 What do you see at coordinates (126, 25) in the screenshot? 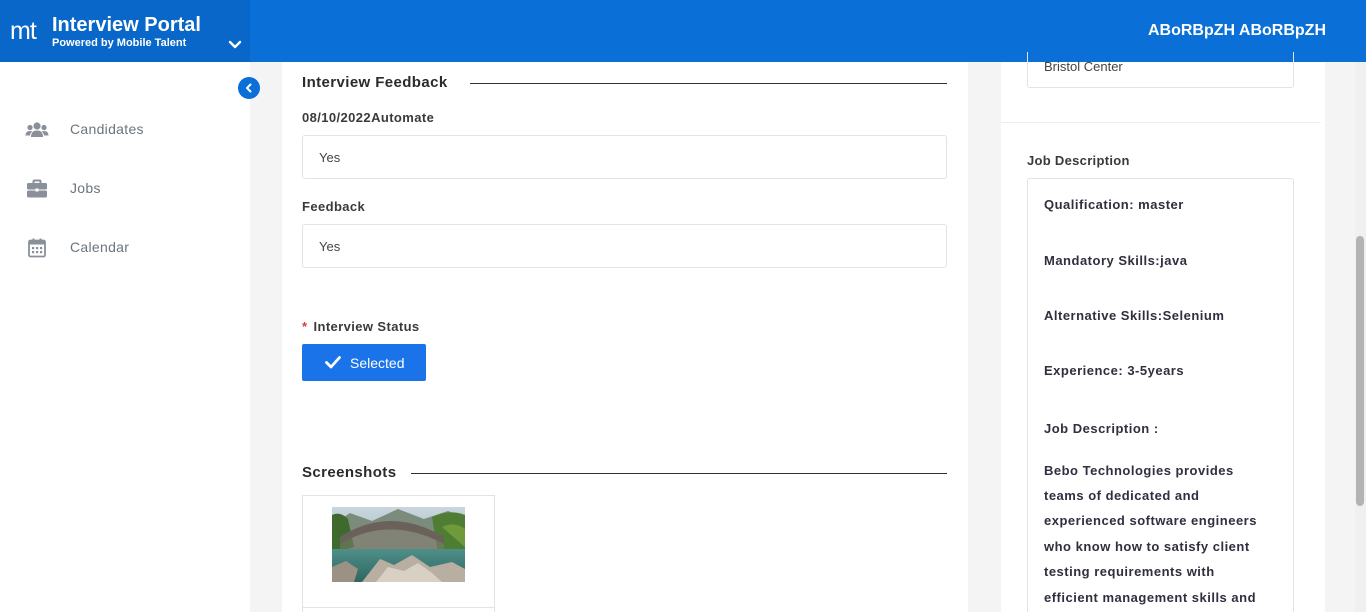
I see `app-title: Interview Portal` at bounding box center [126, 25].